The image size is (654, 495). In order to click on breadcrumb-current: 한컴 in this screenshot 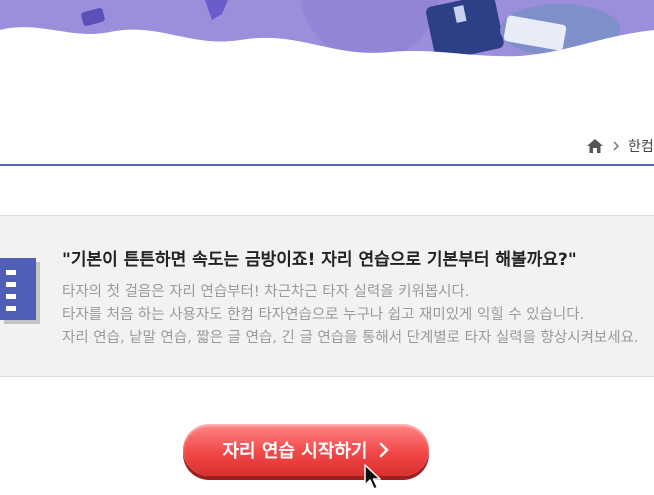, I will do `click(641, 146)`.